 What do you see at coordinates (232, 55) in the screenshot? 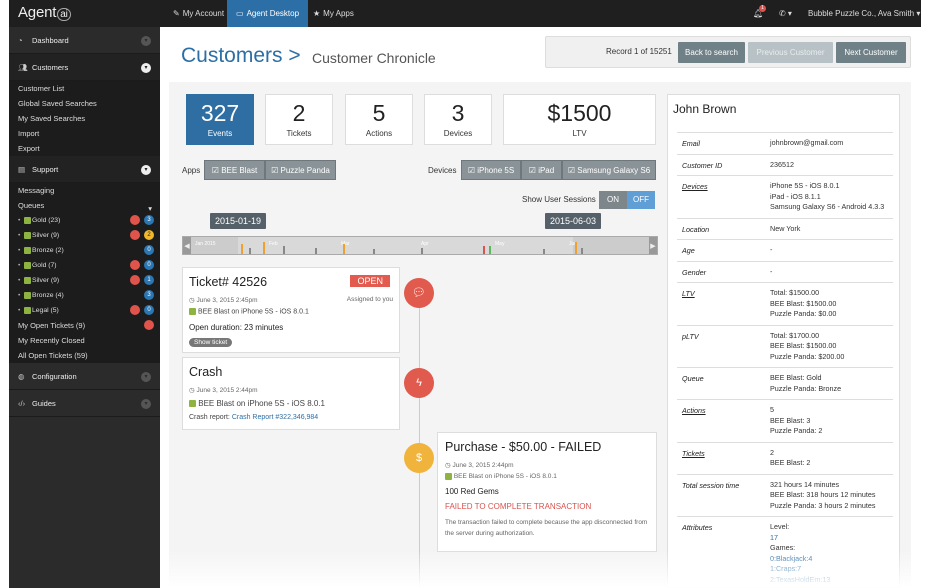
I see `page-title-text: Customers` at bounding box center [232, 55].